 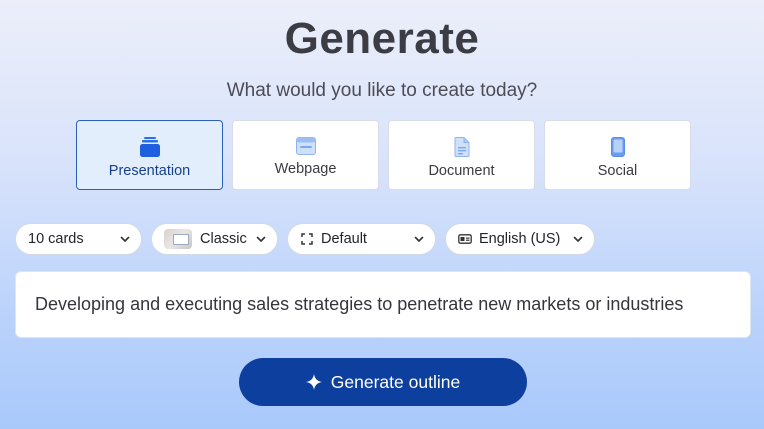 What do you see at coordinates (382, 38) in the screenshot?
I see `page-title: Generate` at bounding box center [382, 38].